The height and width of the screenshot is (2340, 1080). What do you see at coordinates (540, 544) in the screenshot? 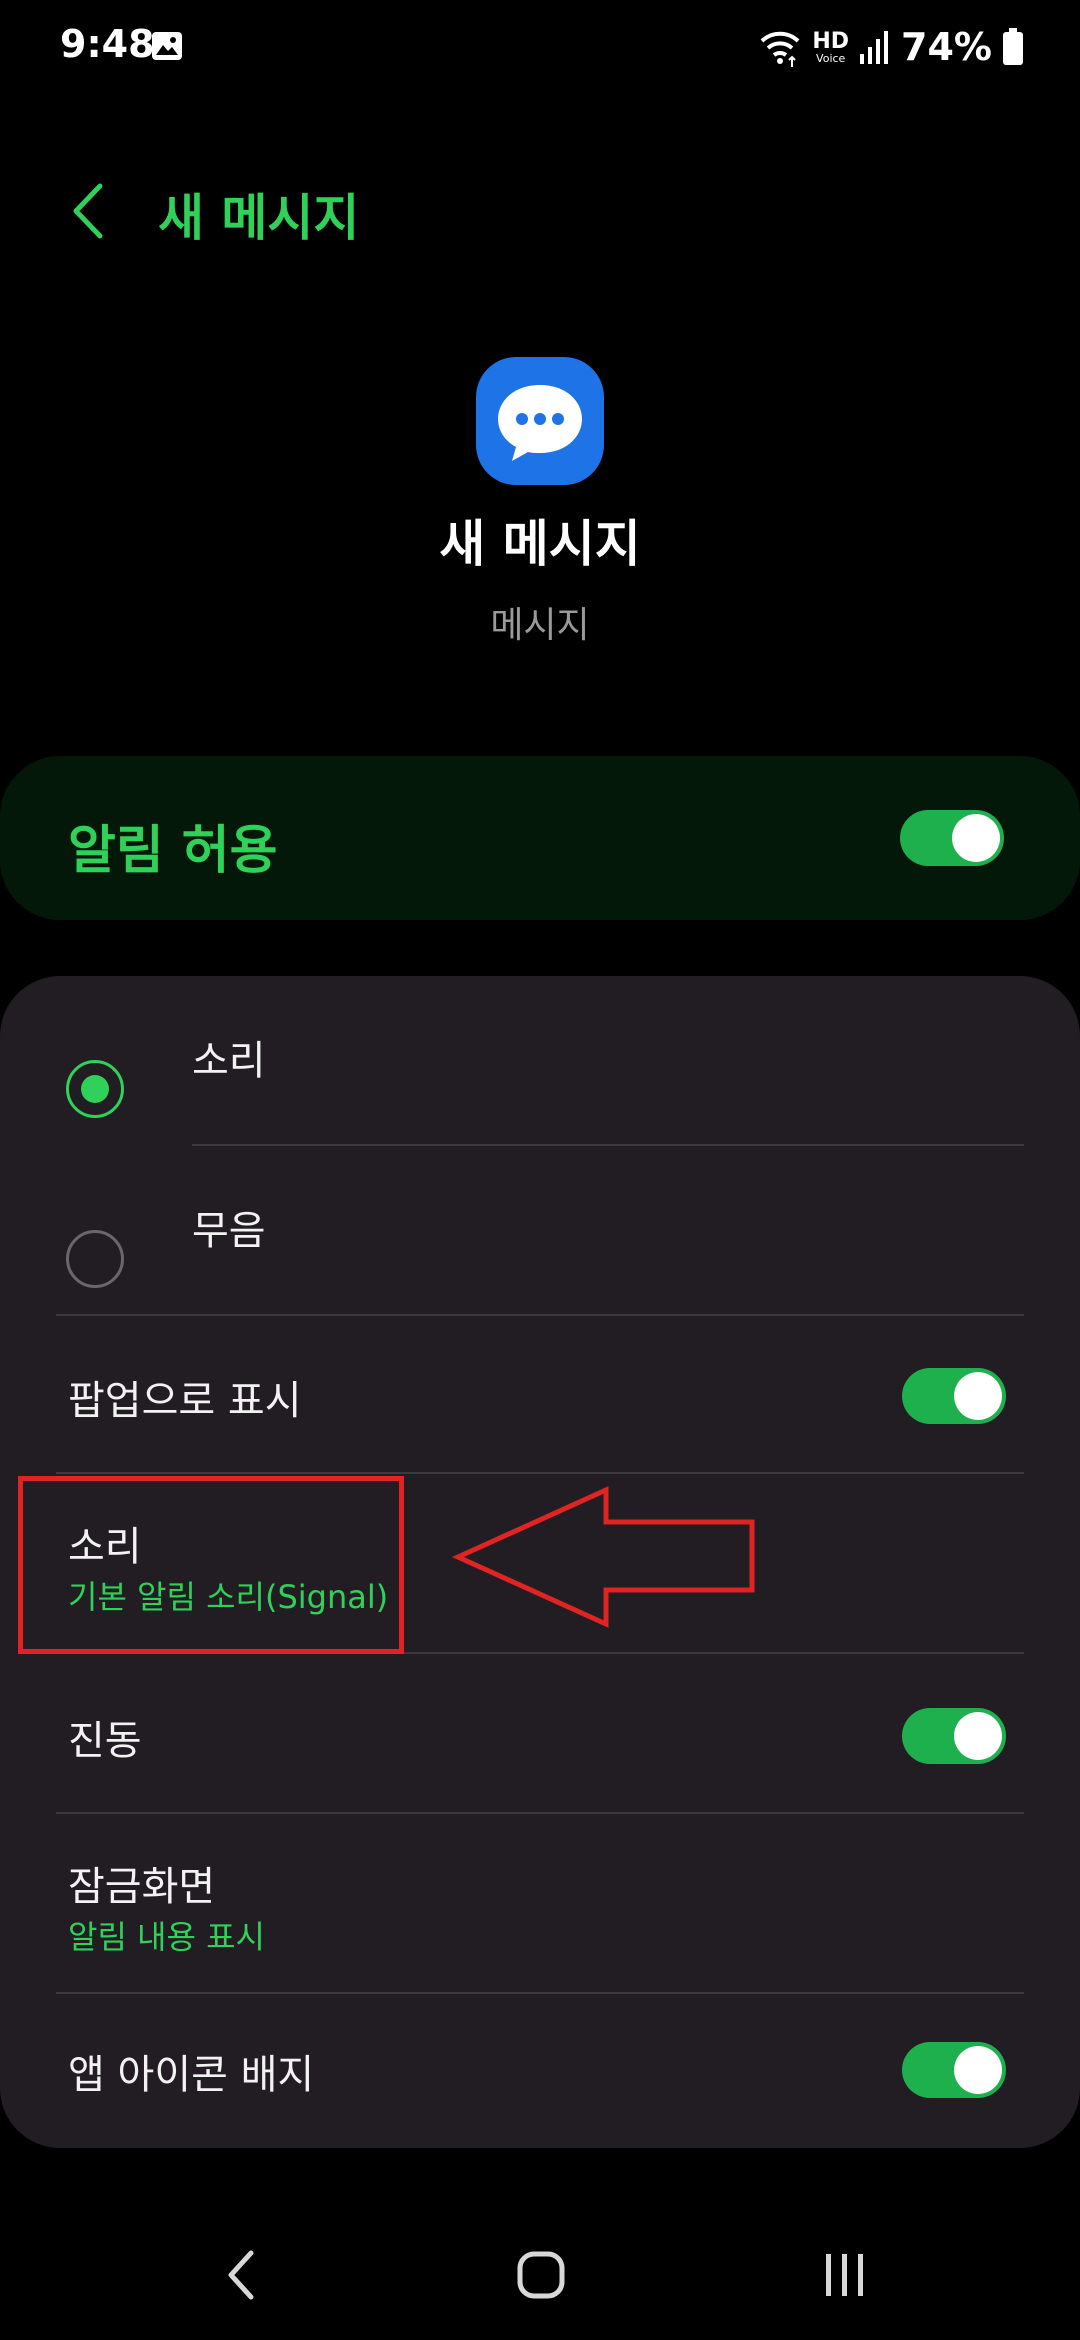
I see `app-name: 새 메시지` at bounding box center [540, 544].